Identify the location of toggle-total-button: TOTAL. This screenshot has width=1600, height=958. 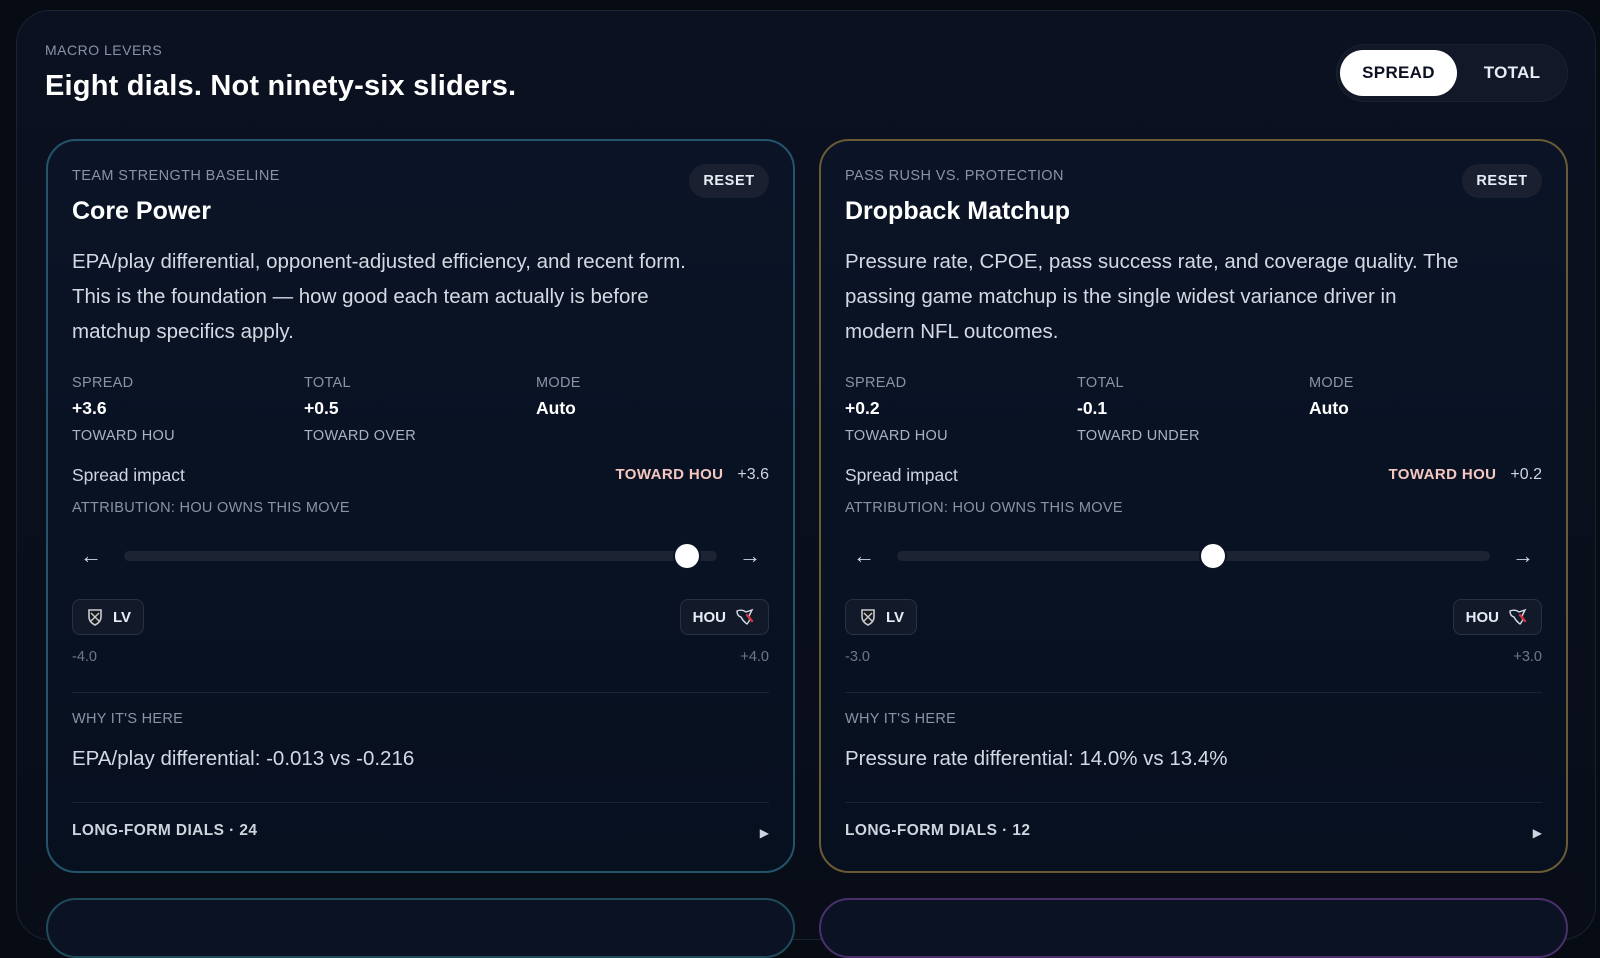
(1512, 73).